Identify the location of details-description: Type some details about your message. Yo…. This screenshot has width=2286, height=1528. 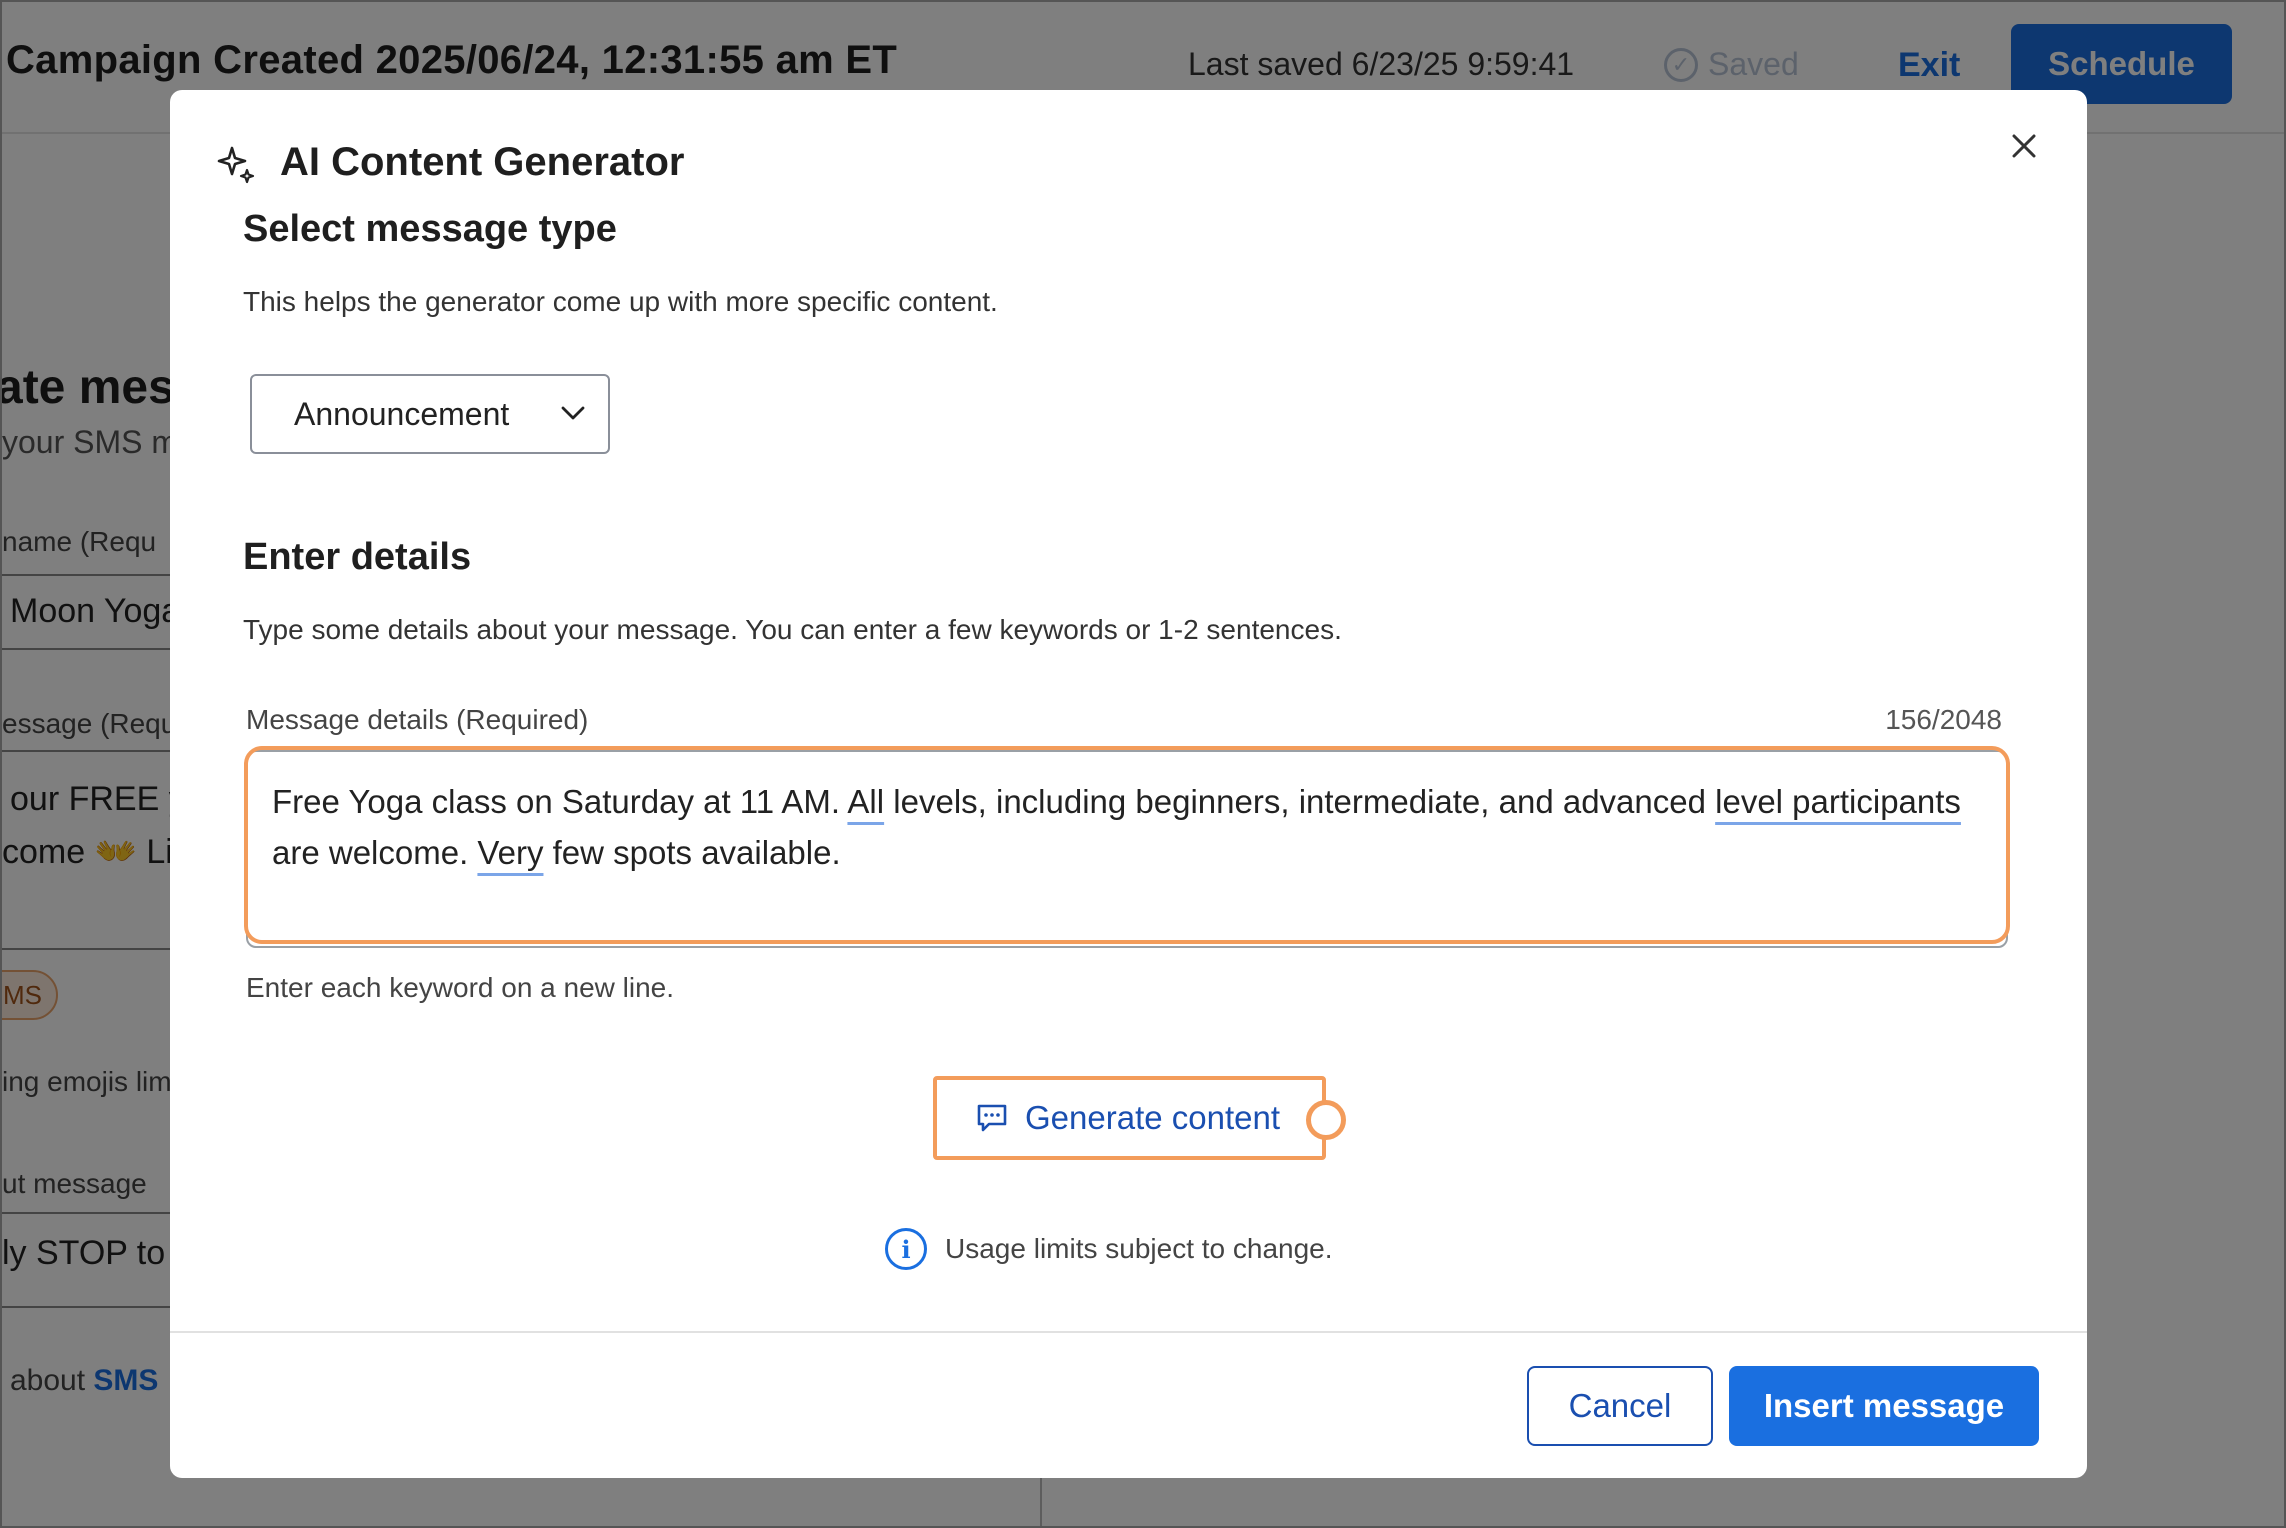
(792, 629).